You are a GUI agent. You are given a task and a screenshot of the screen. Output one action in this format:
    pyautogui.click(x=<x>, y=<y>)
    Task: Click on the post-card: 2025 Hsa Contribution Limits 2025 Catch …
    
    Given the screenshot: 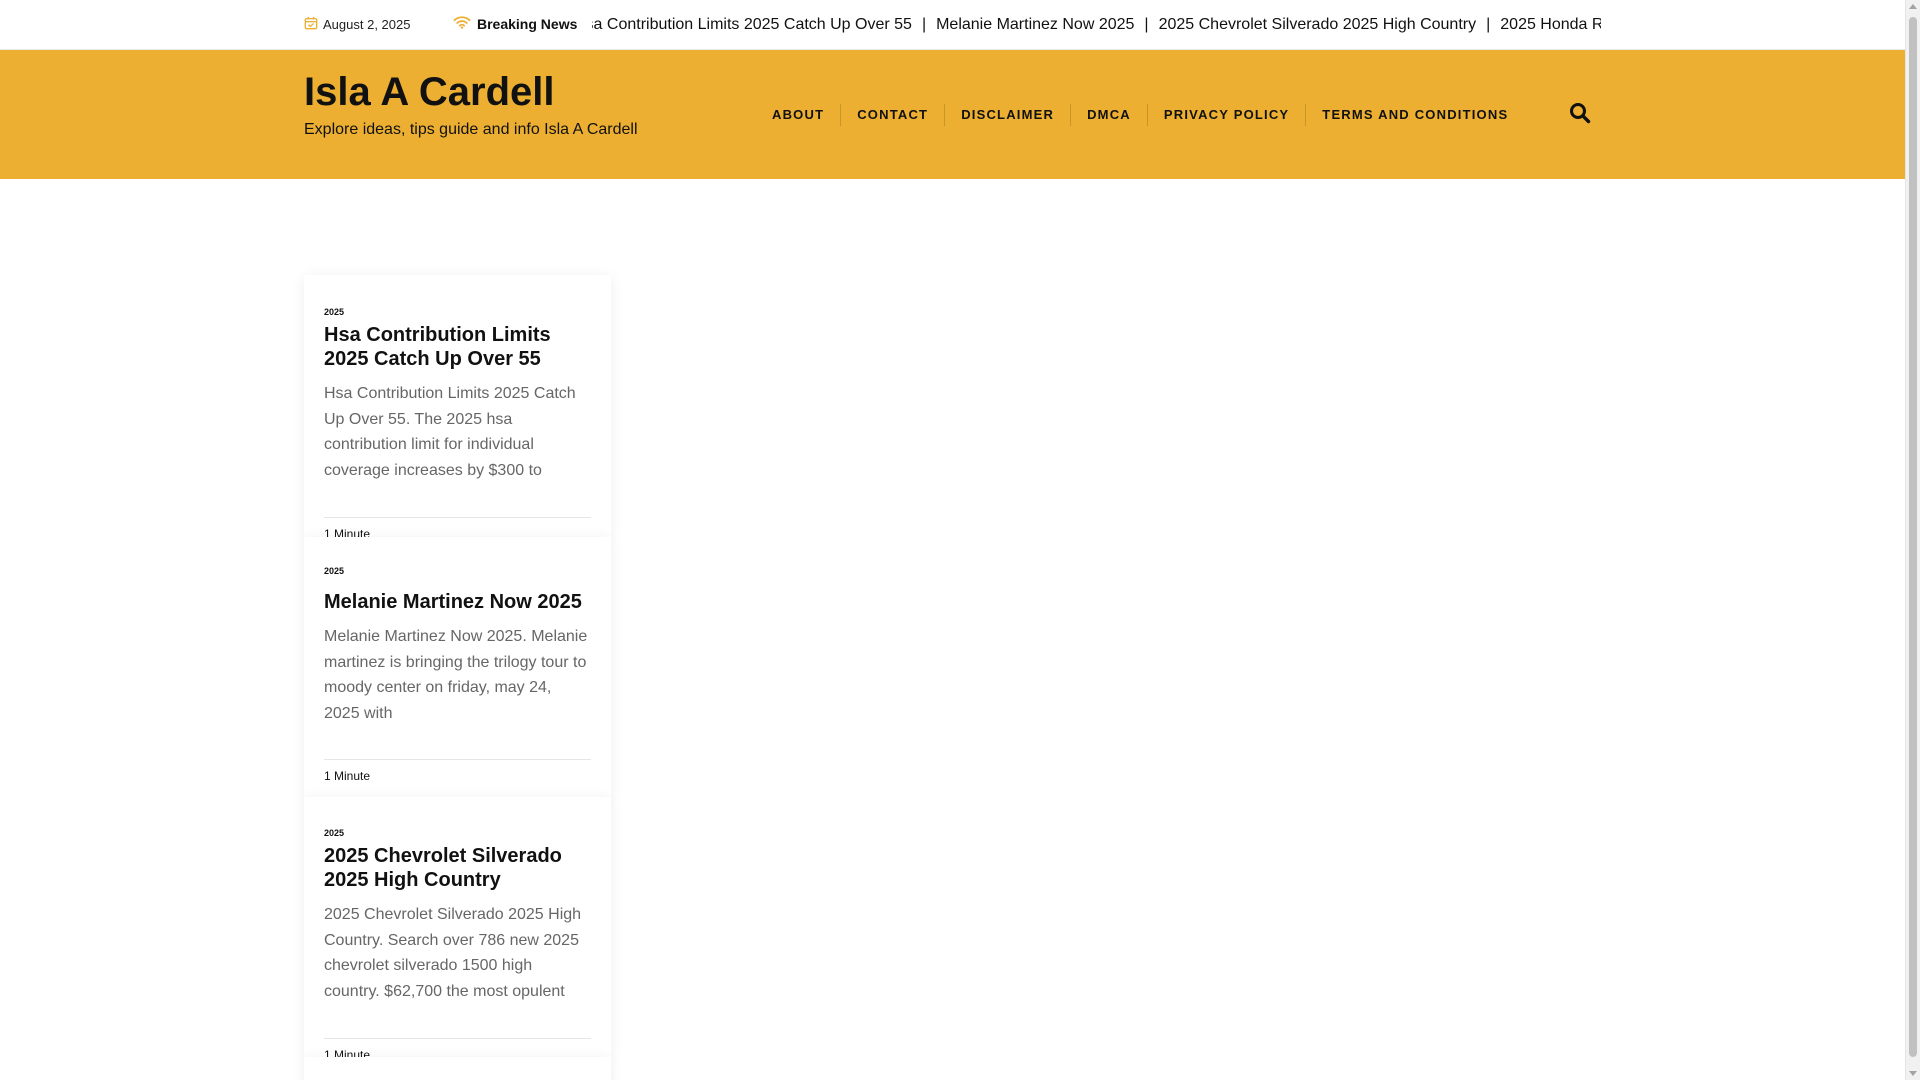 What is the action you would take?
    pyautogui.click(x=457, y=408)
    